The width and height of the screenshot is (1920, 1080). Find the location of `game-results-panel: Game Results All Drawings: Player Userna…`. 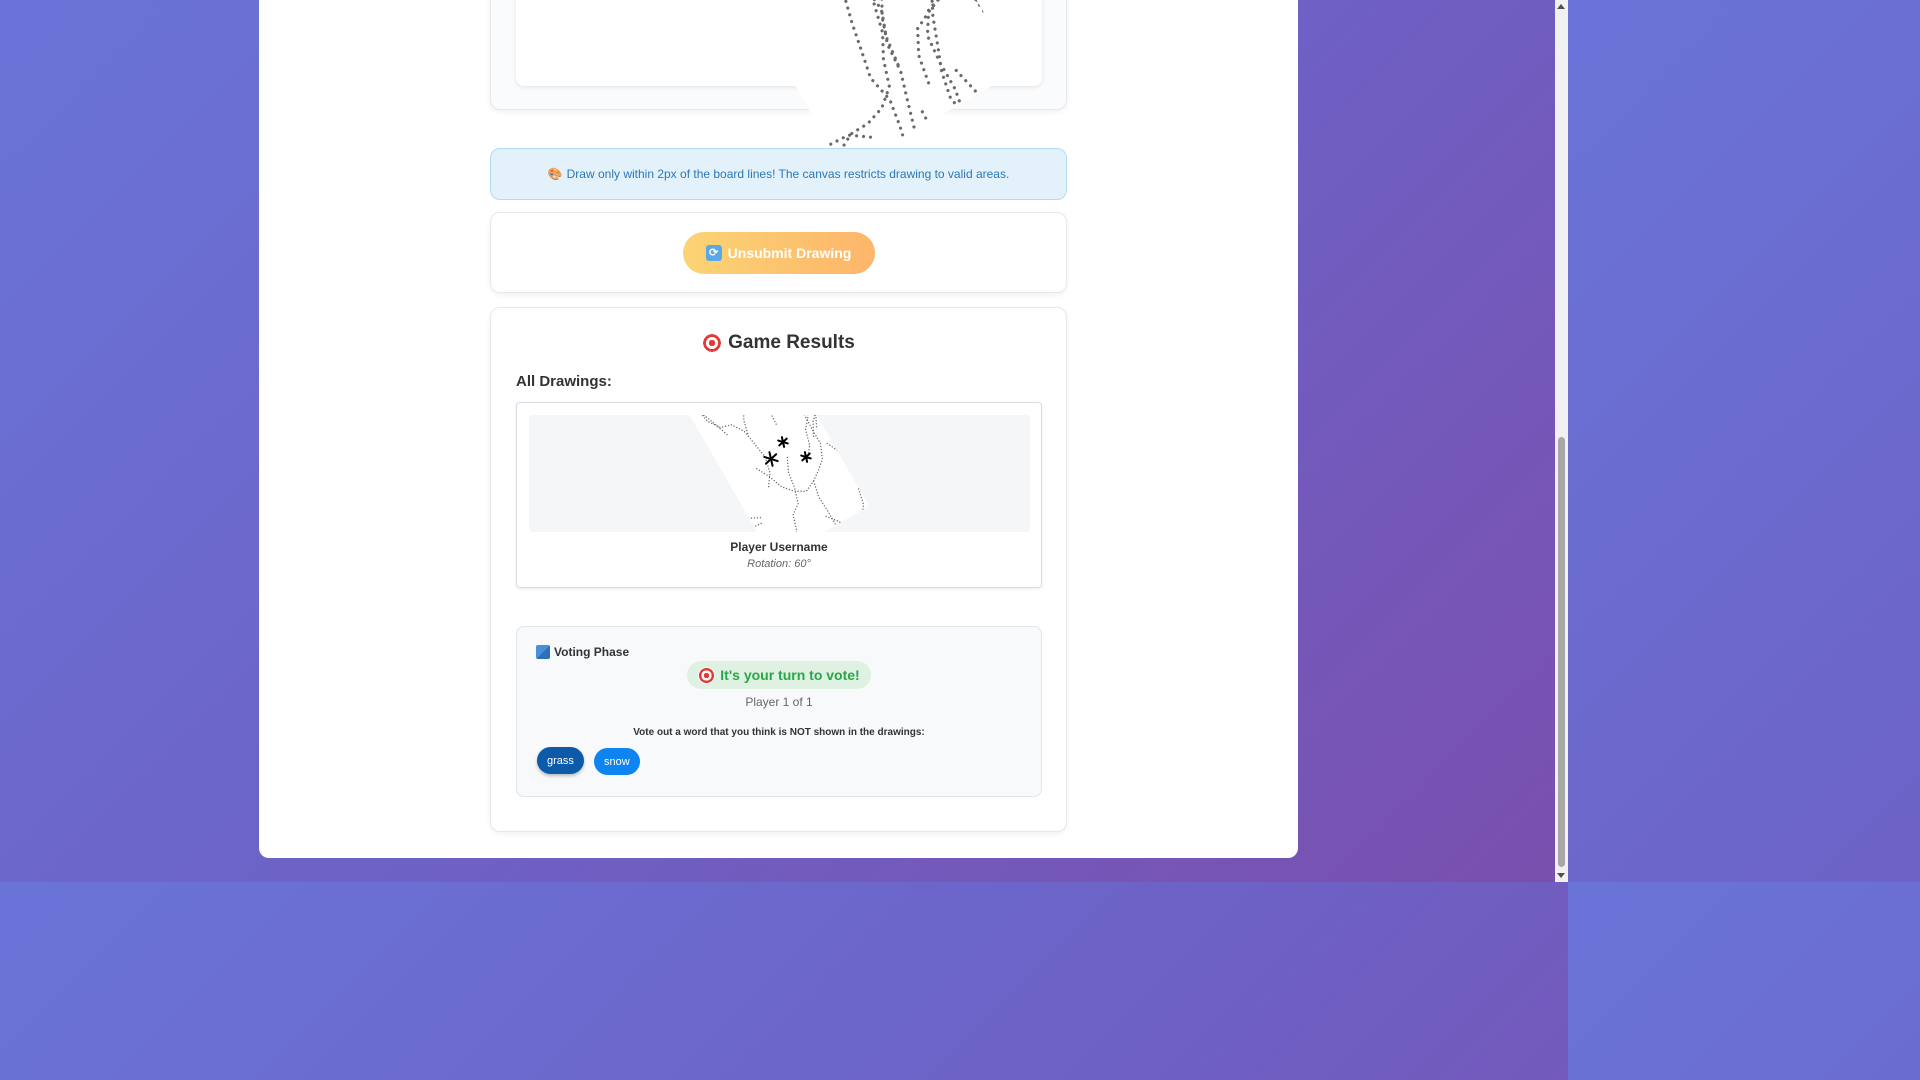

game-results-panel: Game Results All Drawings: Player Userna… is located at coordinates (778, 569).